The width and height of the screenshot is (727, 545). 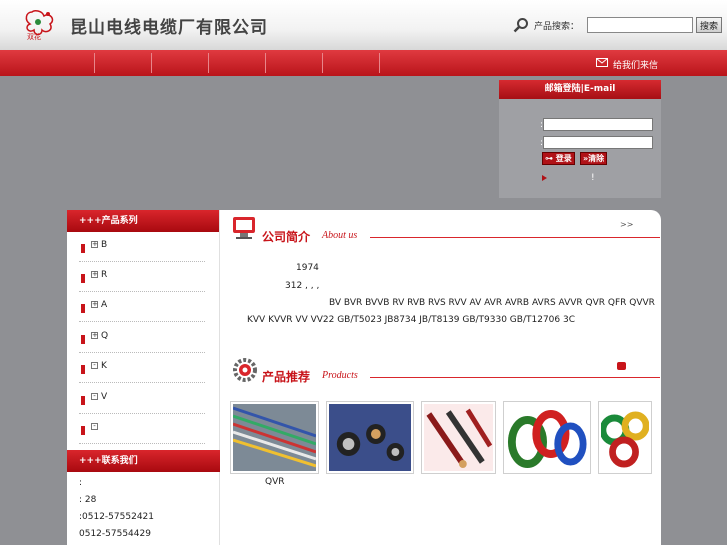 I want to click on company-name: 昆山电线电缆厂有限公司, so click(x=169, y=28).